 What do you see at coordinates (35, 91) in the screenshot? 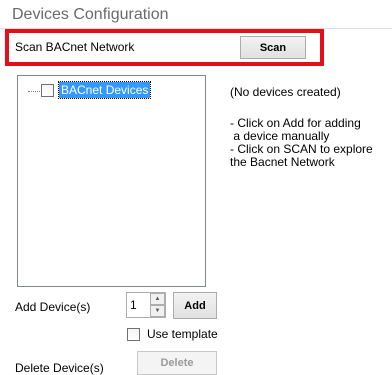
I see `tree-connector-icon` at bounding box center [35, 91].